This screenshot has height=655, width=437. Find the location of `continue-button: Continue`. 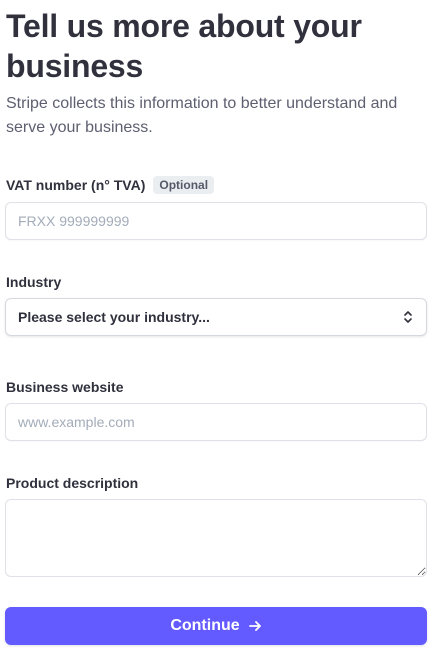

continue-button: Continue is located at coordinates (216, 626).